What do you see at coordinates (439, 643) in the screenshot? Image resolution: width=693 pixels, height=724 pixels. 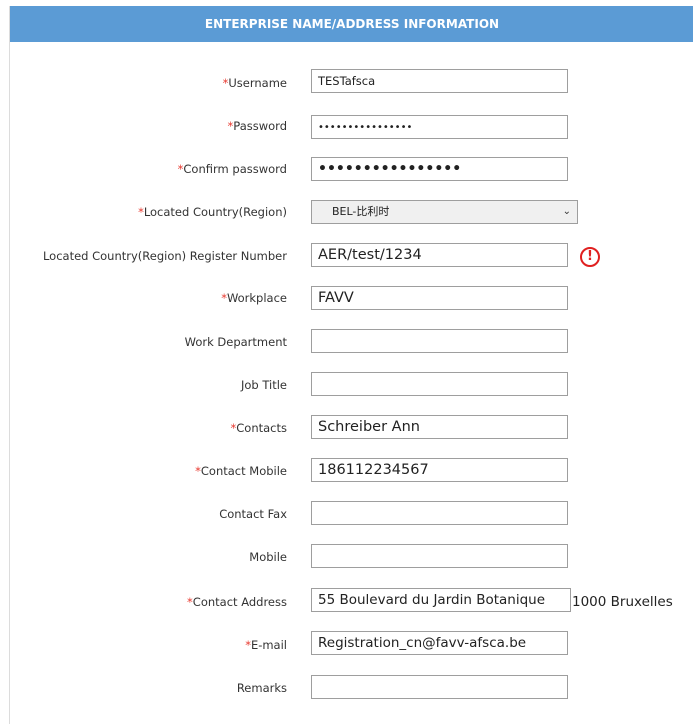 I see `email-input: Registration_cn@favv-afsca.be` at bounding box center [439, 643].